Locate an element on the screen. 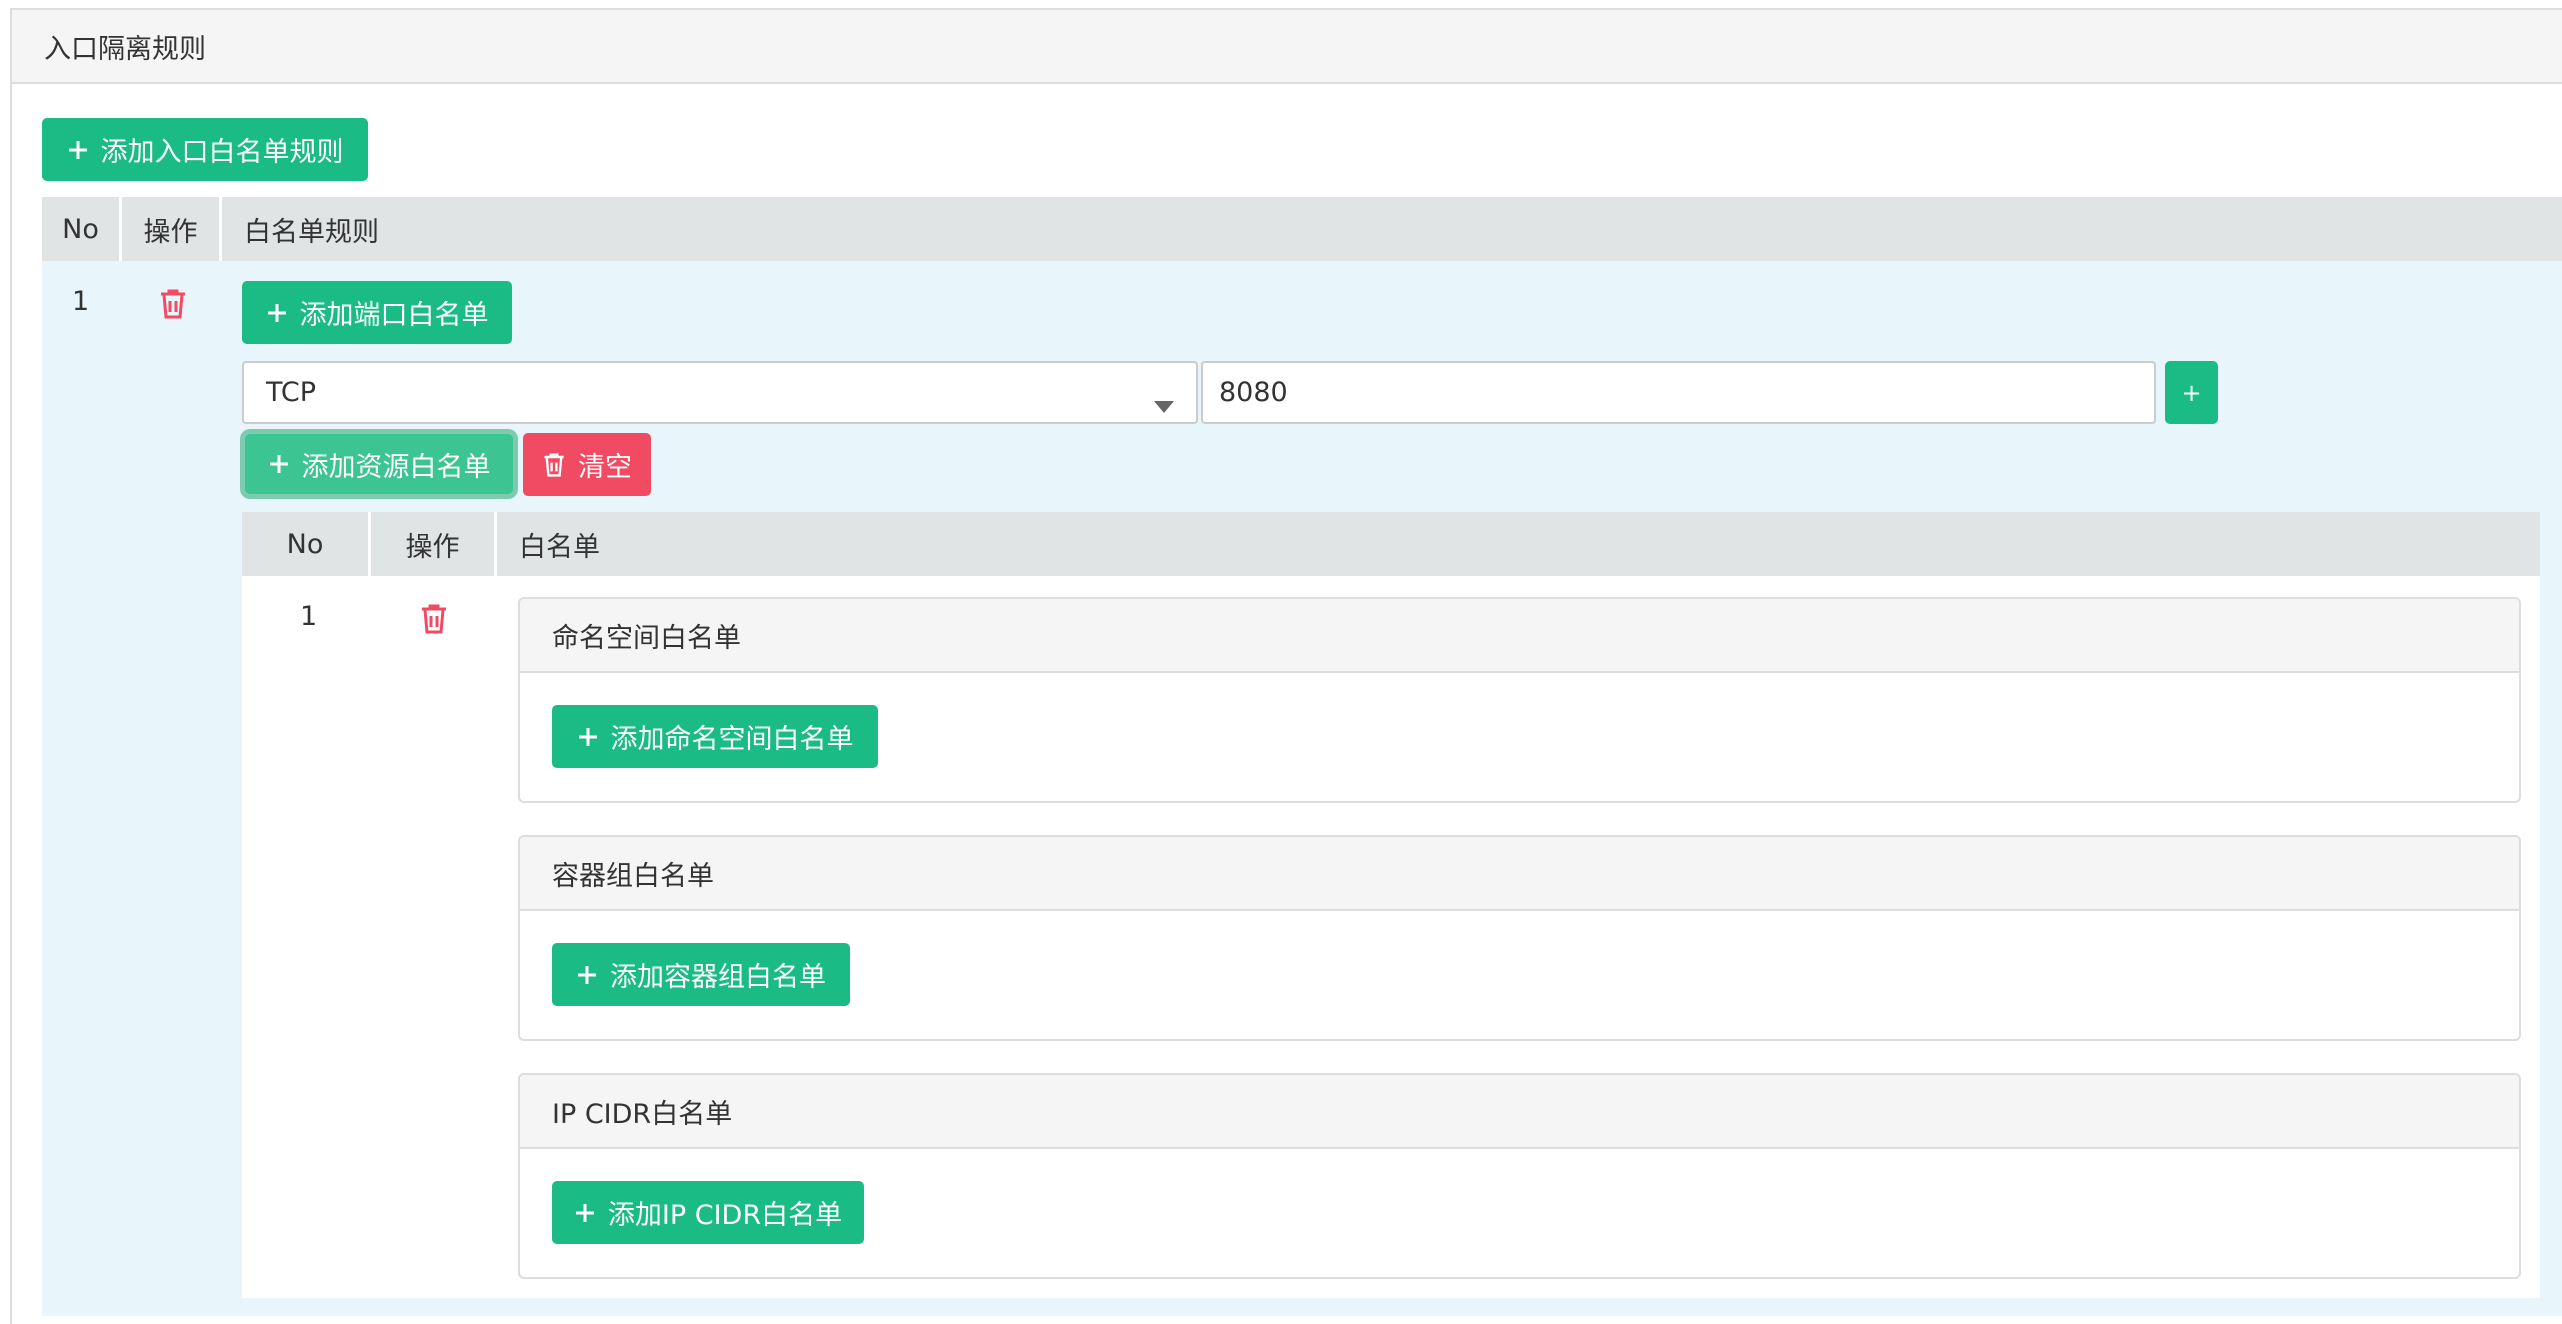 This screenshot has width=2562, height=1324. pod-group-whitelist-title: 容器组白名单 is located at coordinates (1519, 874).